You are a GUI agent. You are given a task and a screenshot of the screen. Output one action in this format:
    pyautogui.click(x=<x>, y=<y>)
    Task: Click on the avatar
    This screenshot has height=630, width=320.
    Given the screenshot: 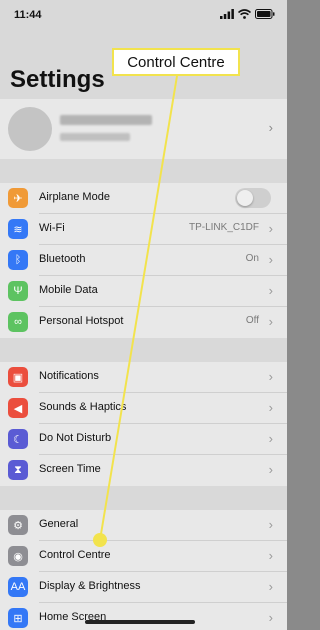 What is the action you would take?
    pyautogui.click(x=30, y=129)
    